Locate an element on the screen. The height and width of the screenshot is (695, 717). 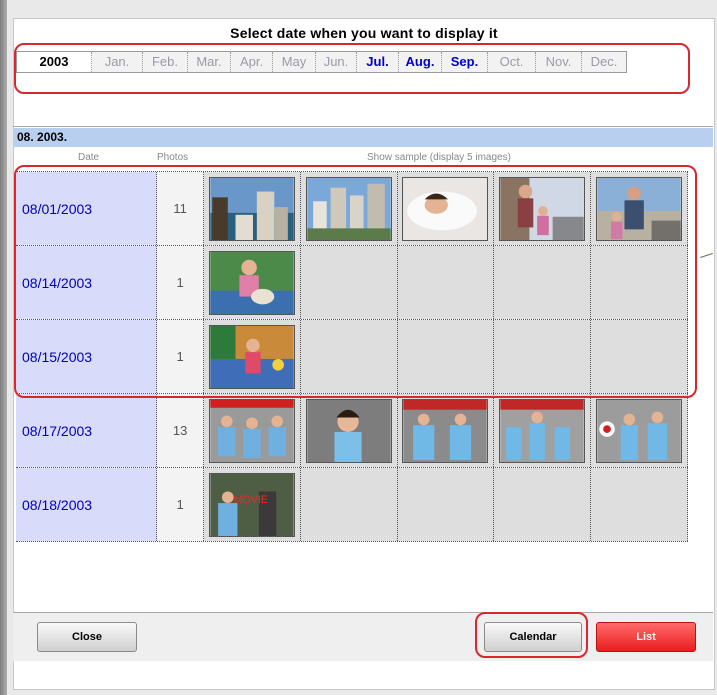
table-row: 08/18/2003 1 MOVIE is located at coordinates (352, 505).